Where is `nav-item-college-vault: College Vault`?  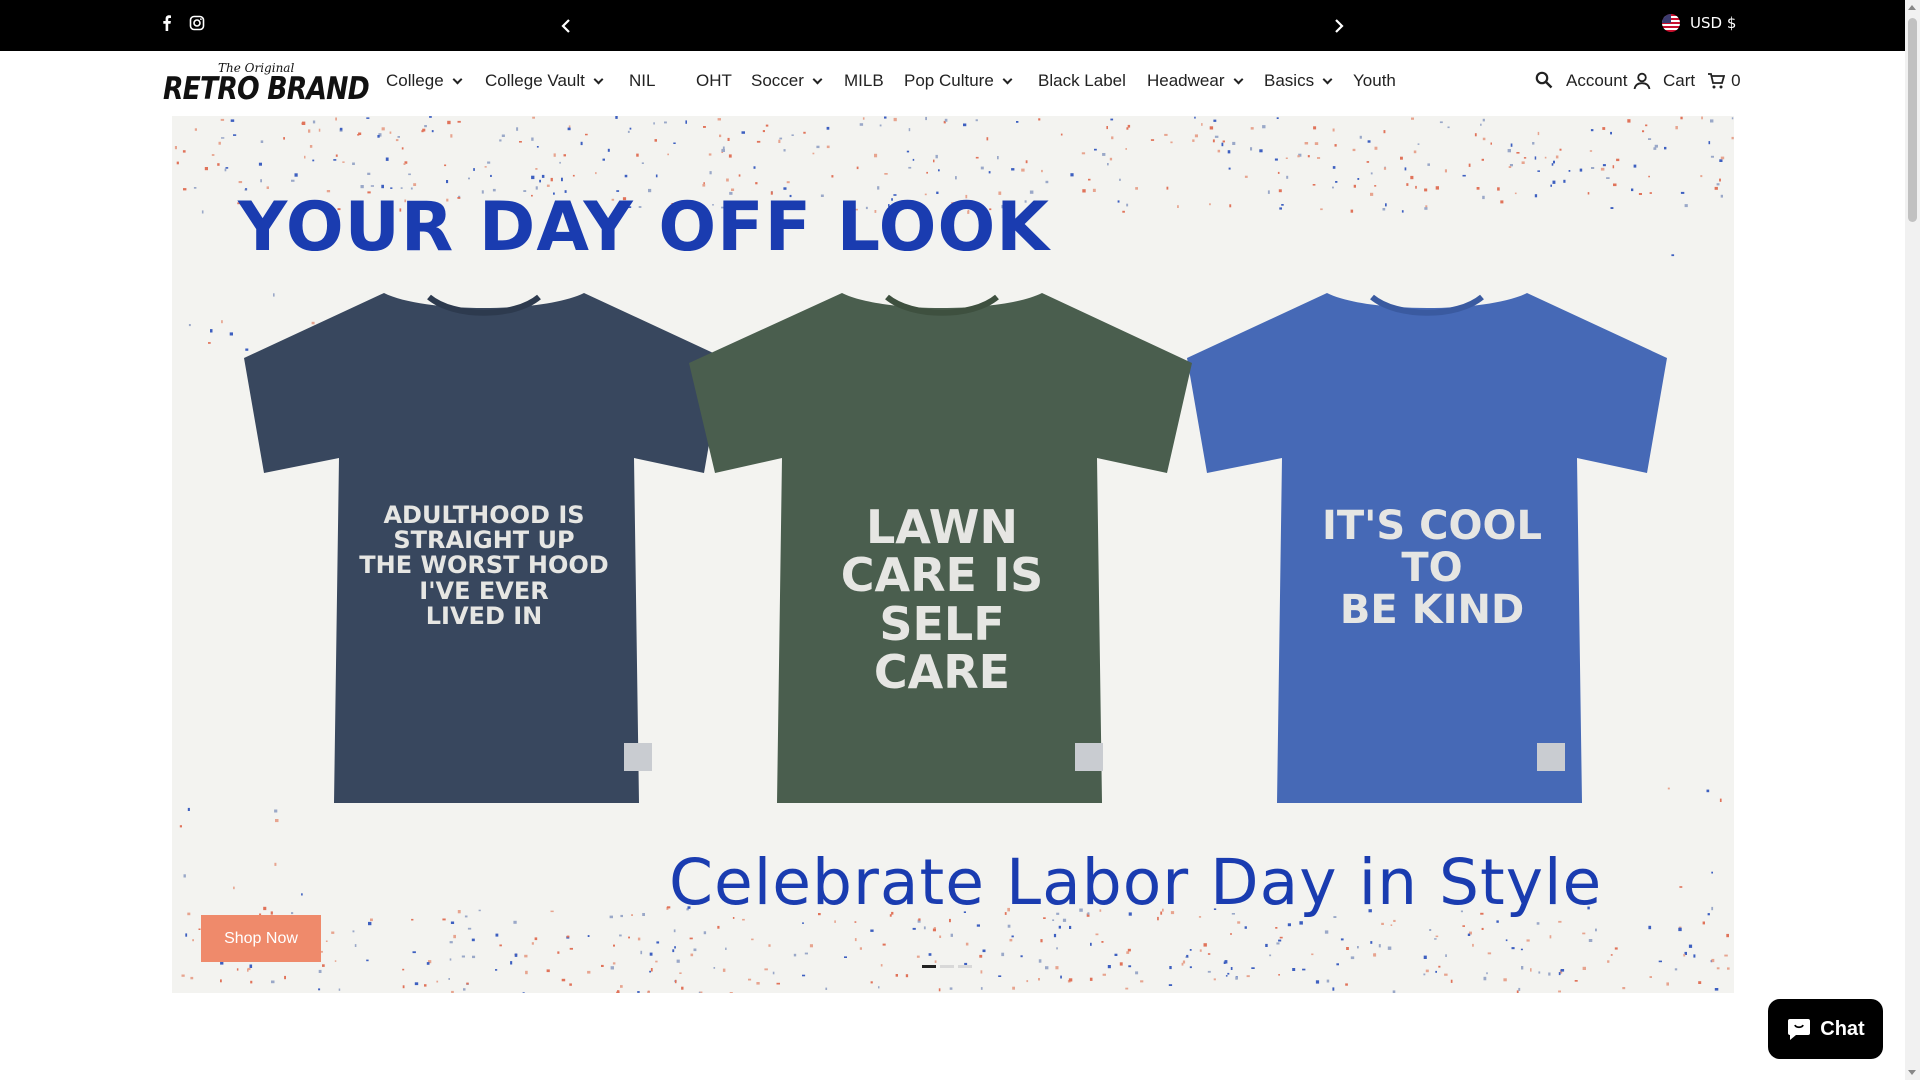
nav-item-college-vault: College Vault is located at coordinates (544, 81).